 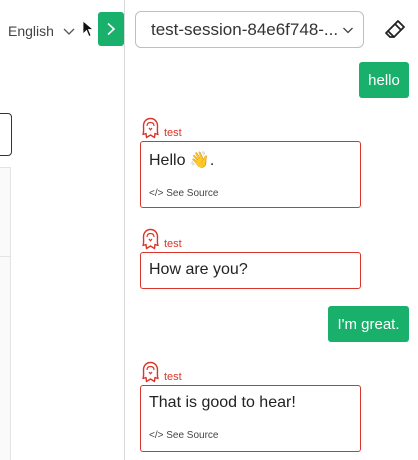 I want to click on left-input-box, so click(x=6, y=134).